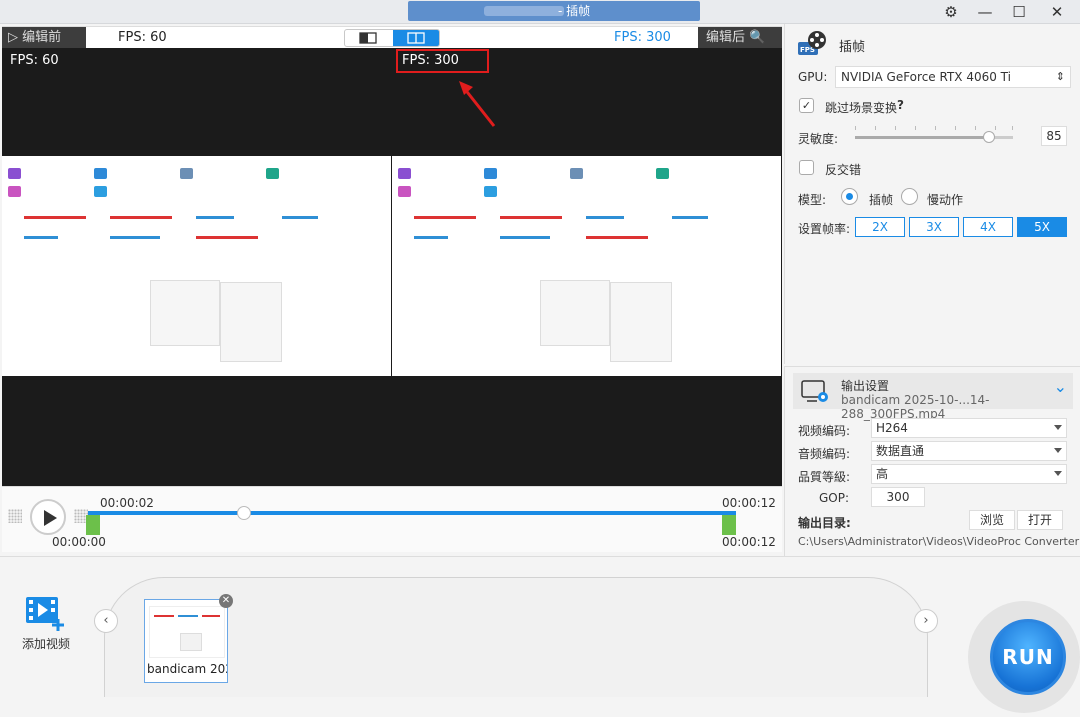 Image resolution: width=1080 pixels, height=717 pixels. Describe the element at coordinates (900, 451) in the screenshot. I see `audio-codec-value: 数据直通` at that location.